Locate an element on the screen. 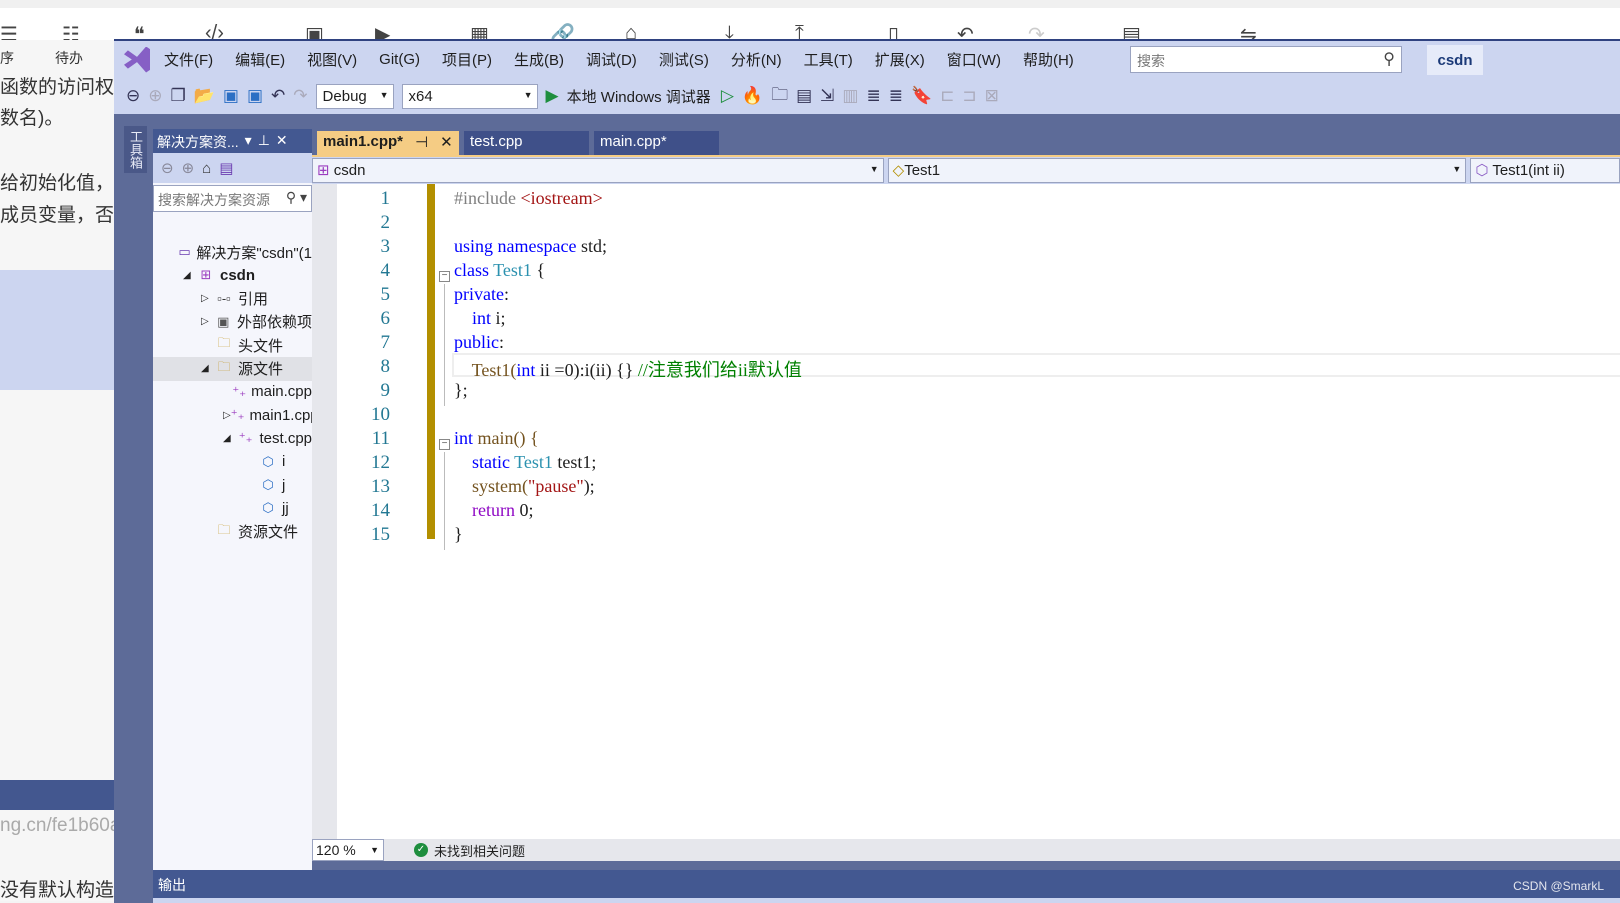  clear-bookmarks-icon: ⊠ is located at coordinates (992, 96).